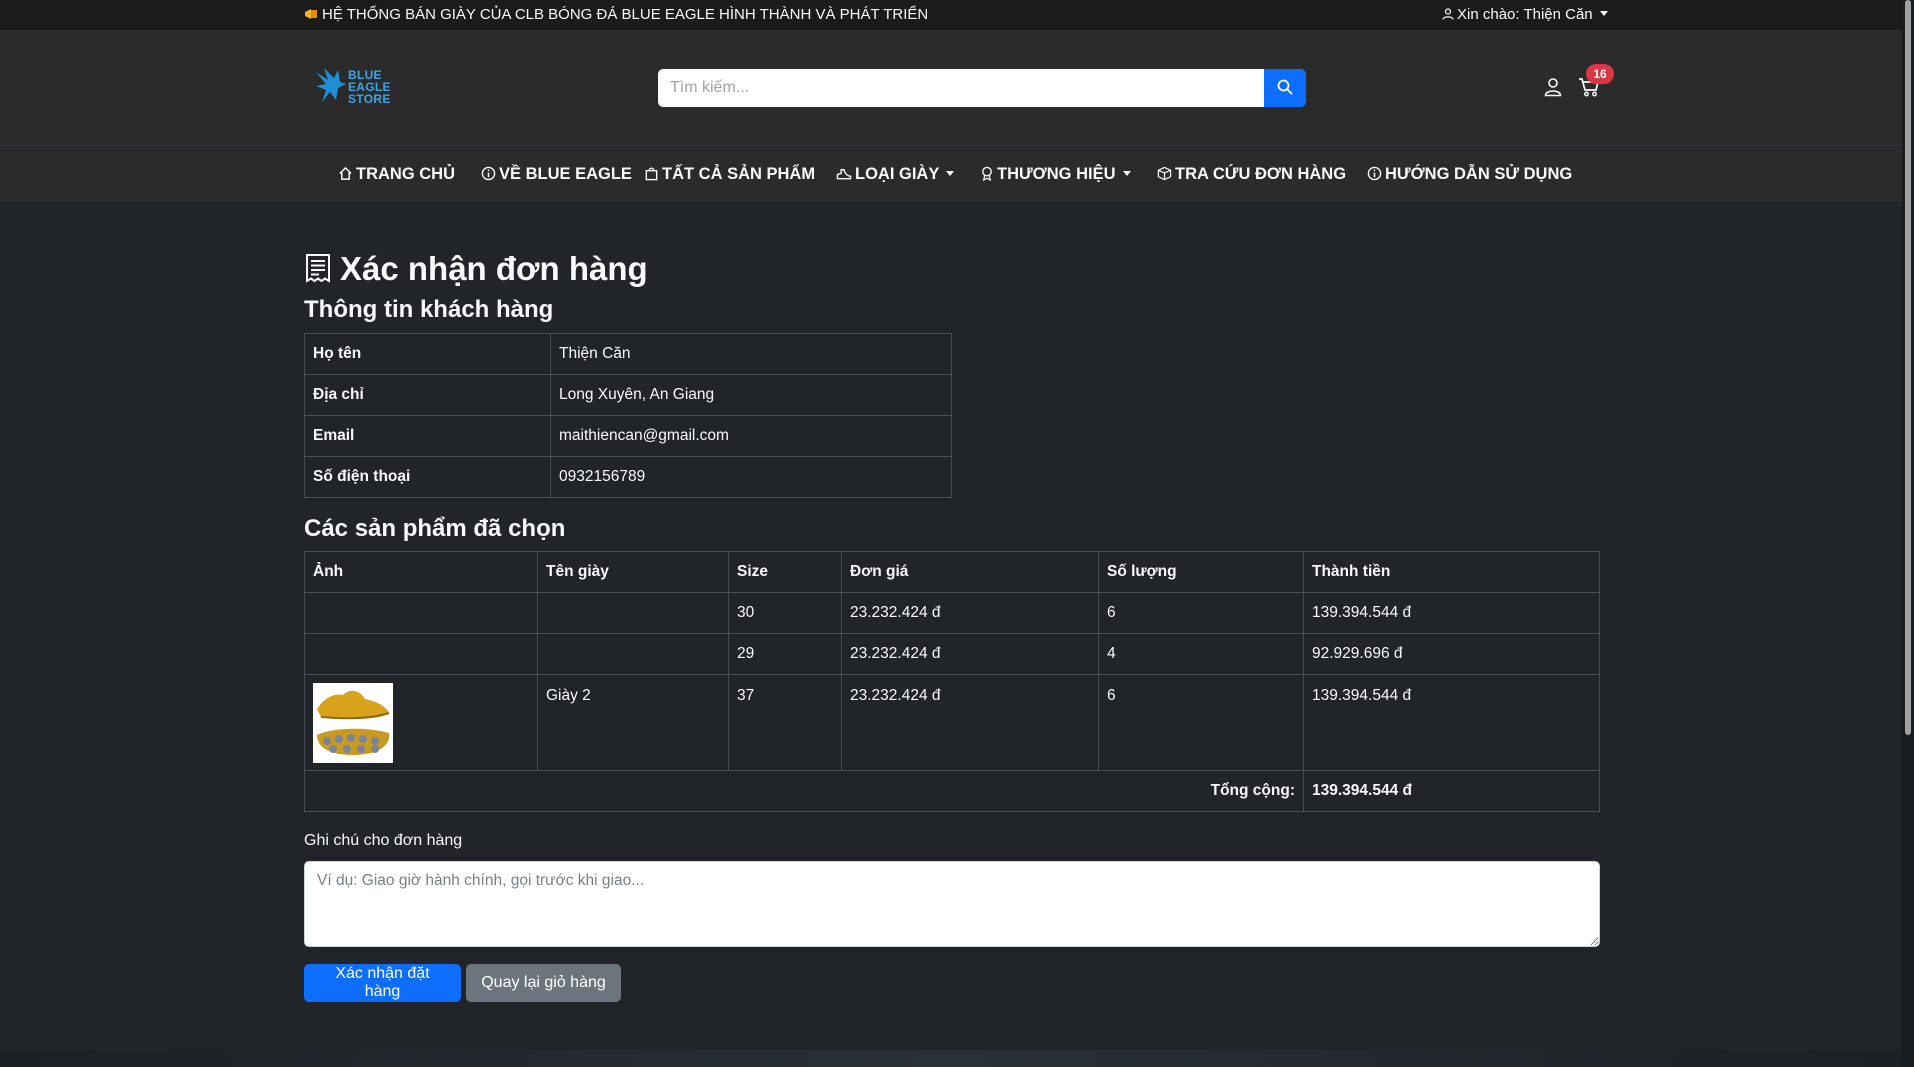 Image resolution: width=1914 pixels, height=1067 pixels. What do you see at coordinates (804, 791) in the screenshot?
I see `total-label: Tổng cộng:` at bounding box center [804, 791].